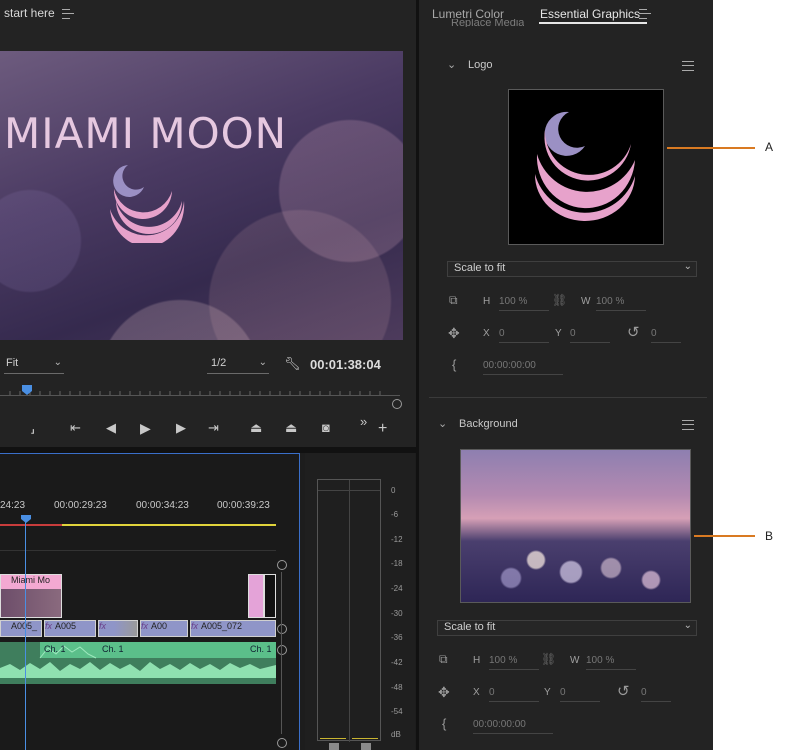 The image size is (786, 750). Describe the element at coordinates (397, 687) in the screenshot. I see `meter-scale-label: -48` at that location.